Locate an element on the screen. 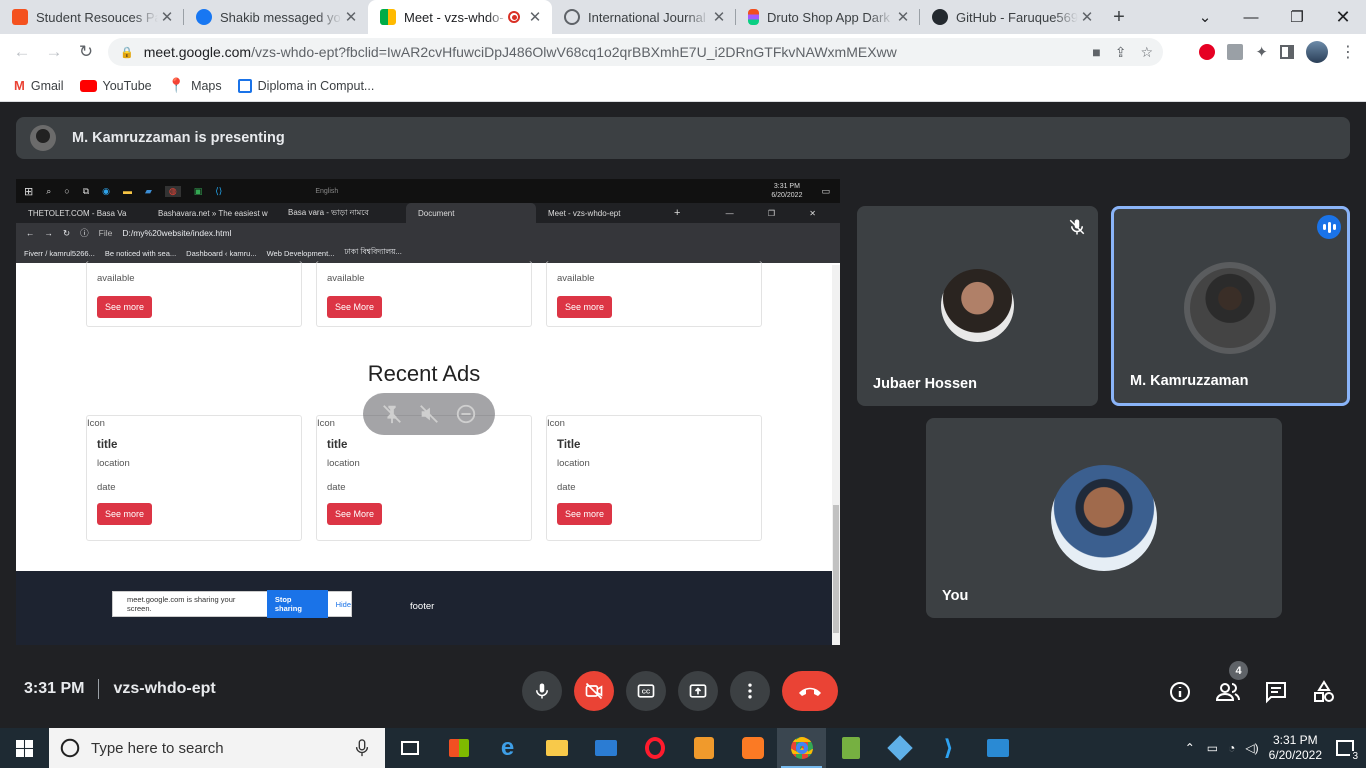  presentation-controls-overlay is located at coordinates (429, 414).